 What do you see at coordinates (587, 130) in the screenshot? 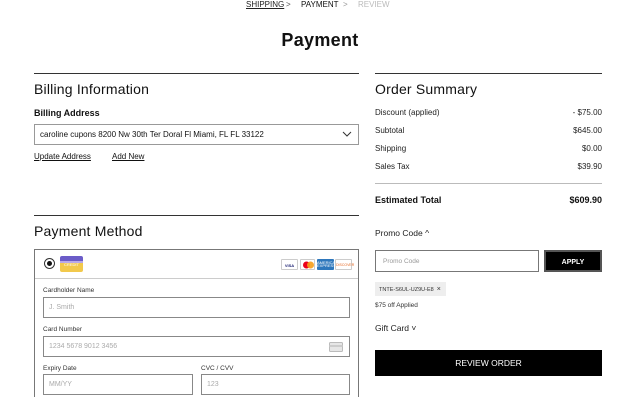
I see `summary-value: $645.00` at bounding box center [587, 130].